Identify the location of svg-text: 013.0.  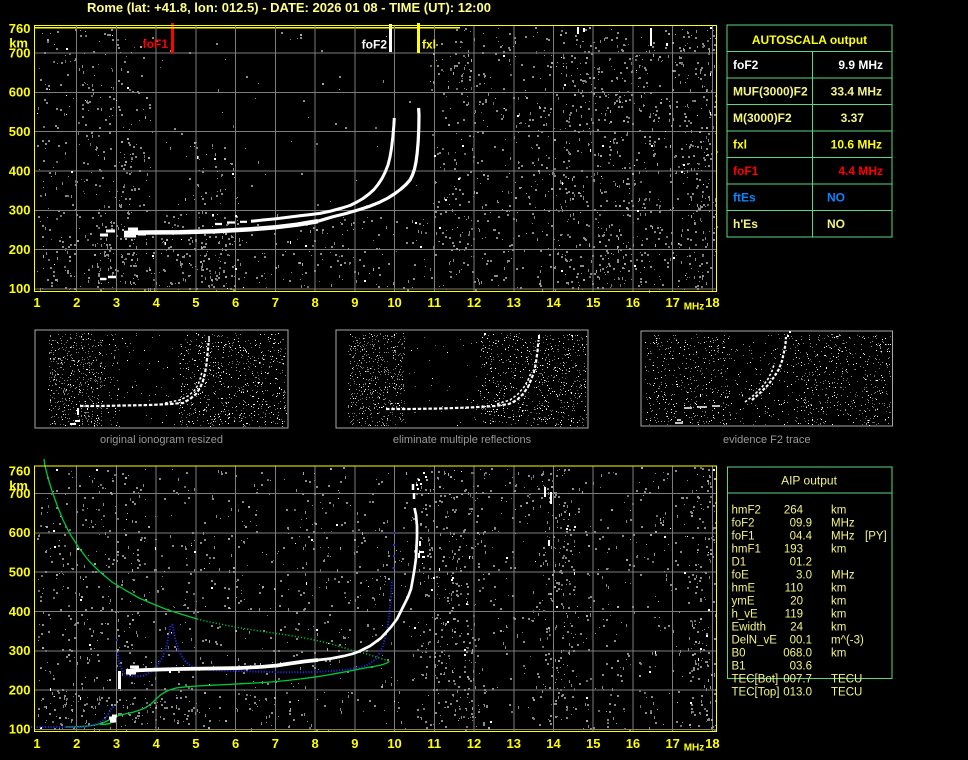
(797, 693).